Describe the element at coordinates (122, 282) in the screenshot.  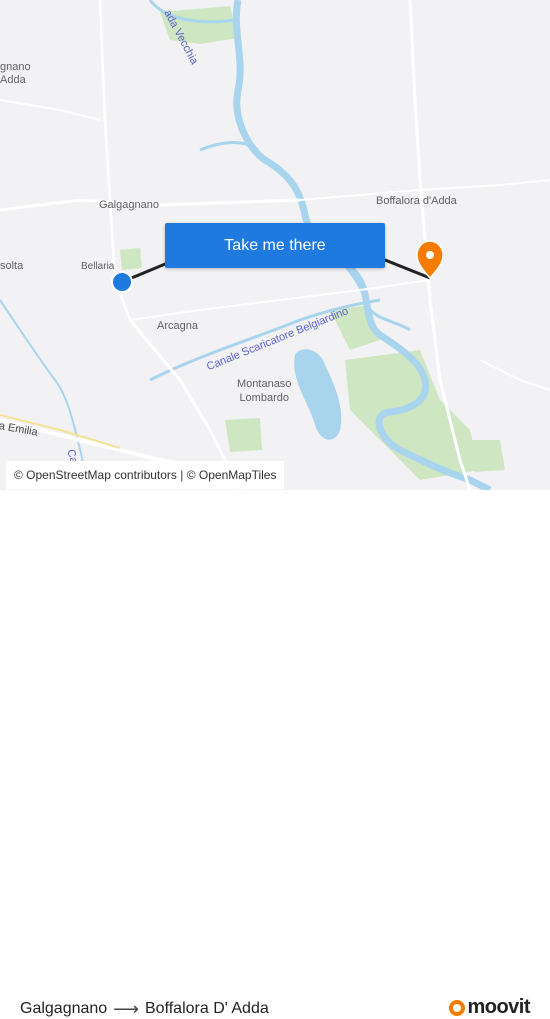
I see `origin-marker` at that location.